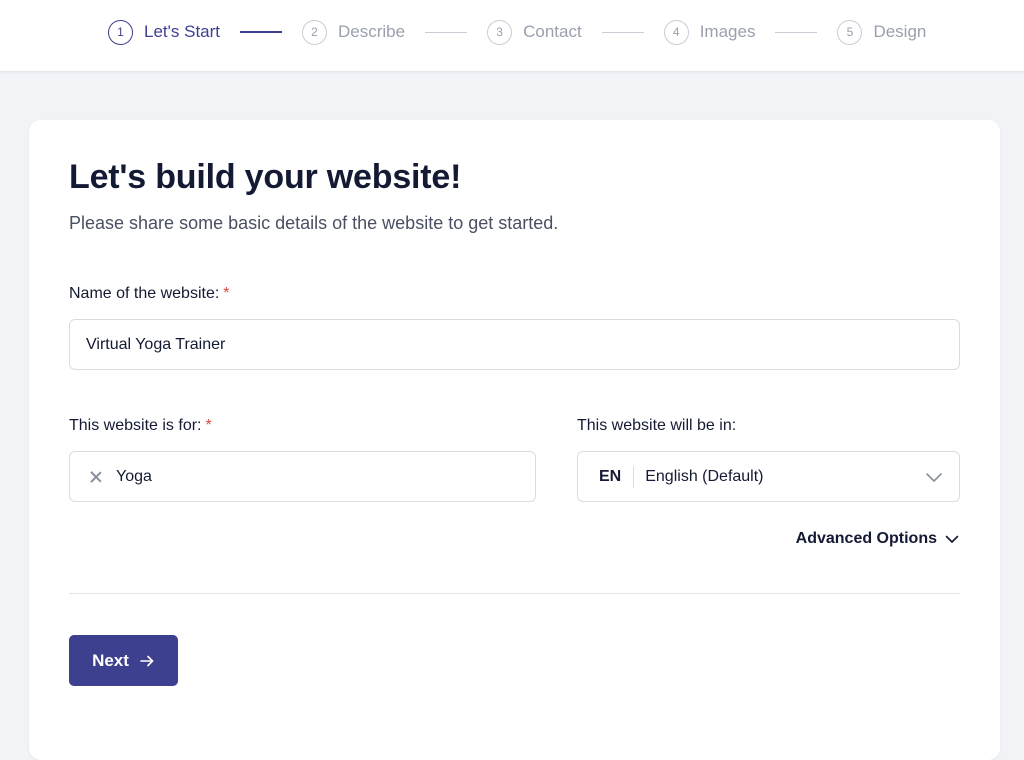  I want to click on step-number: 1, so click(120, 32).